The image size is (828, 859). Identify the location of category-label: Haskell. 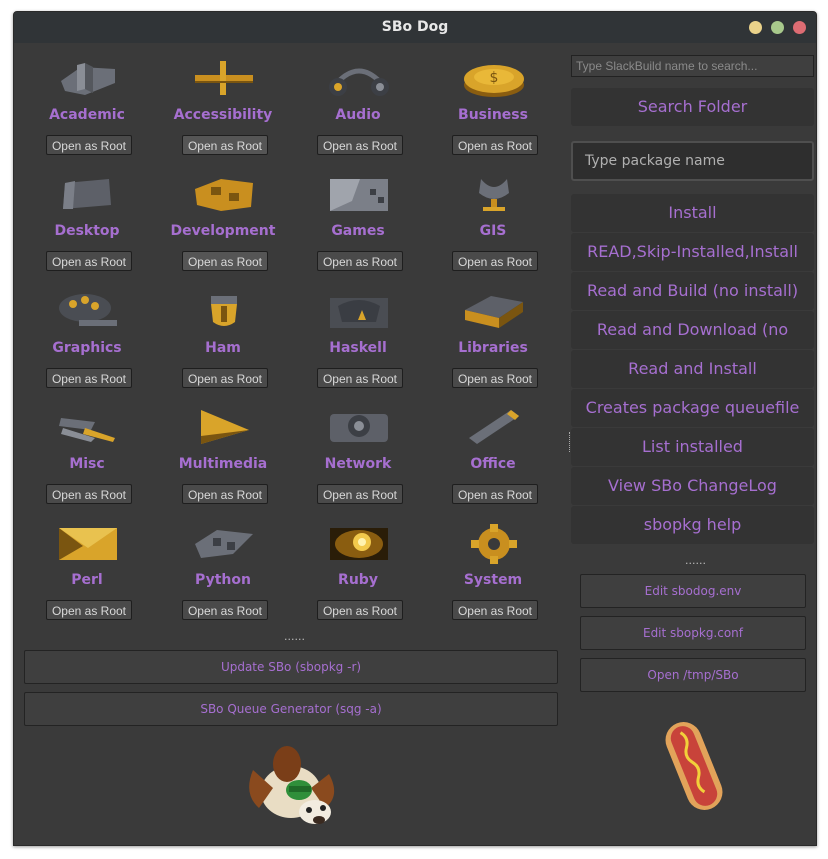
(358, 348).